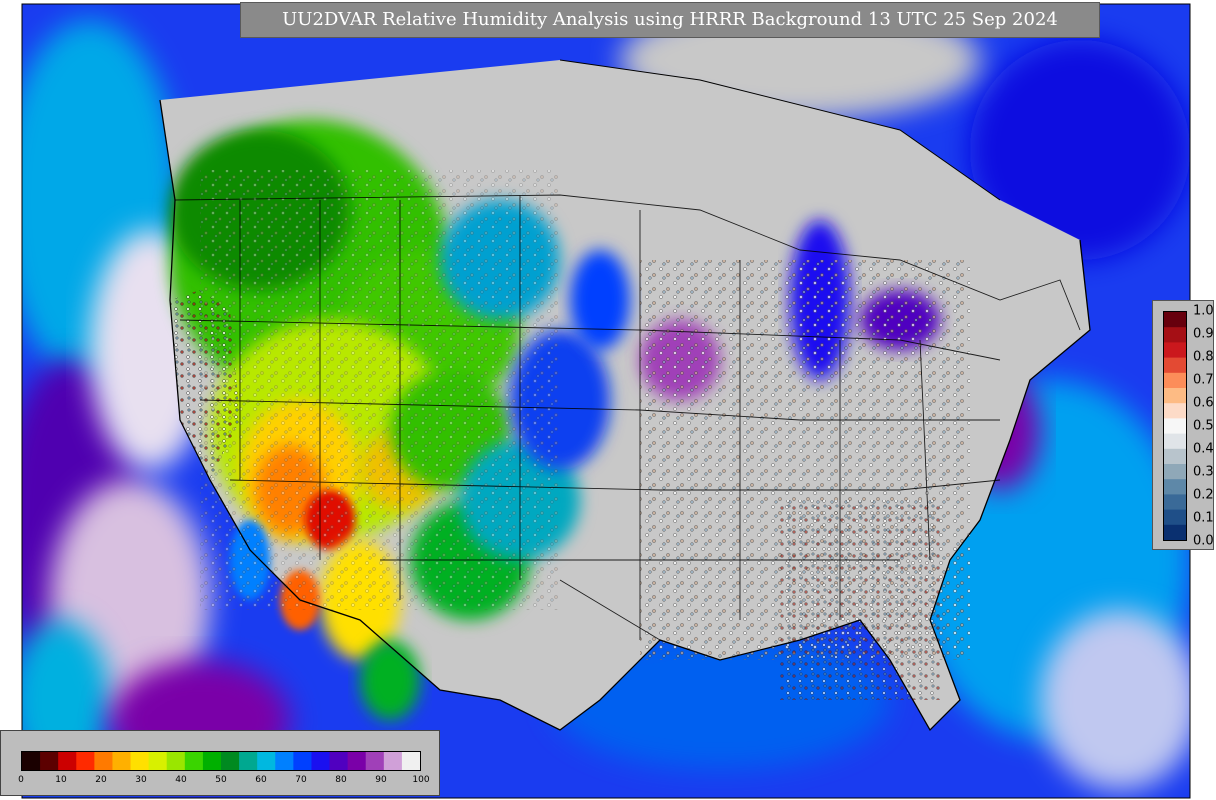  What do you see at coordinates (1203, 541) in the screenshot?
I see `ratio-colorbar-tick-label: 0.0` at bounding box center [1203, 541].